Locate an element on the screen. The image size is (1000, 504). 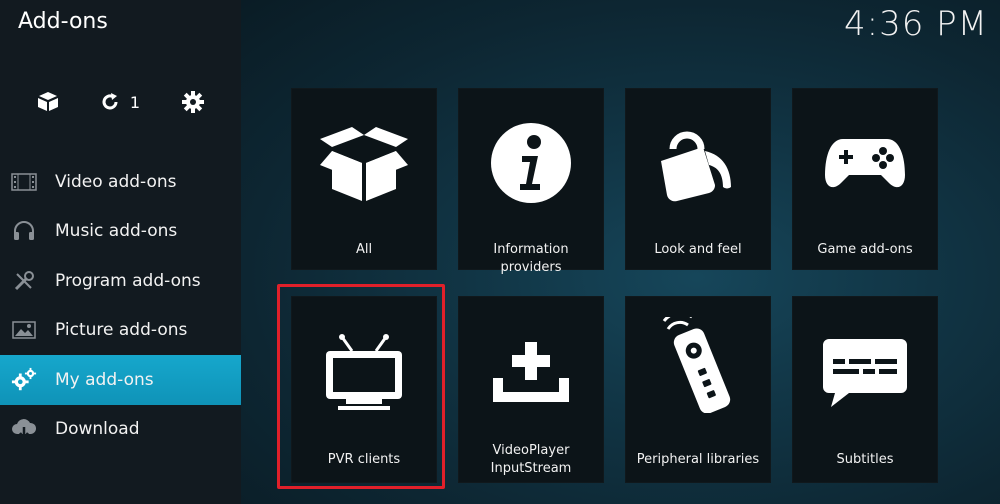
subtitles-icon is located at coordinates (865, 373).